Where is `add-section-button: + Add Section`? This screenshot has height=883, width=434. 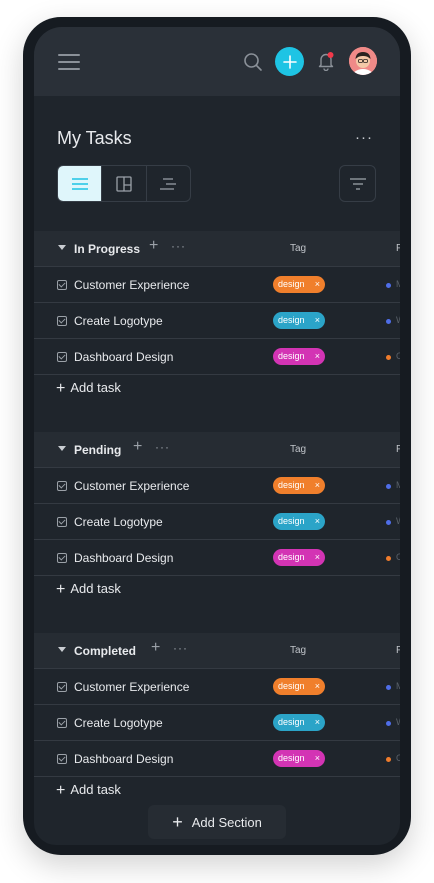 add-section-button: + Add Section is located at coordinates (217, 822).